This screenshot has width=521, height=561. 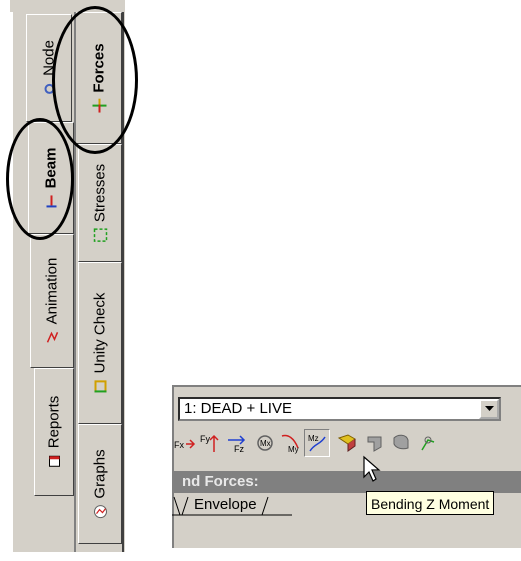 What do you see at coordinates (100, 193) in the screenshot?
I see `tab-stresses-label: Stresses` at bounding box center [100, 193].